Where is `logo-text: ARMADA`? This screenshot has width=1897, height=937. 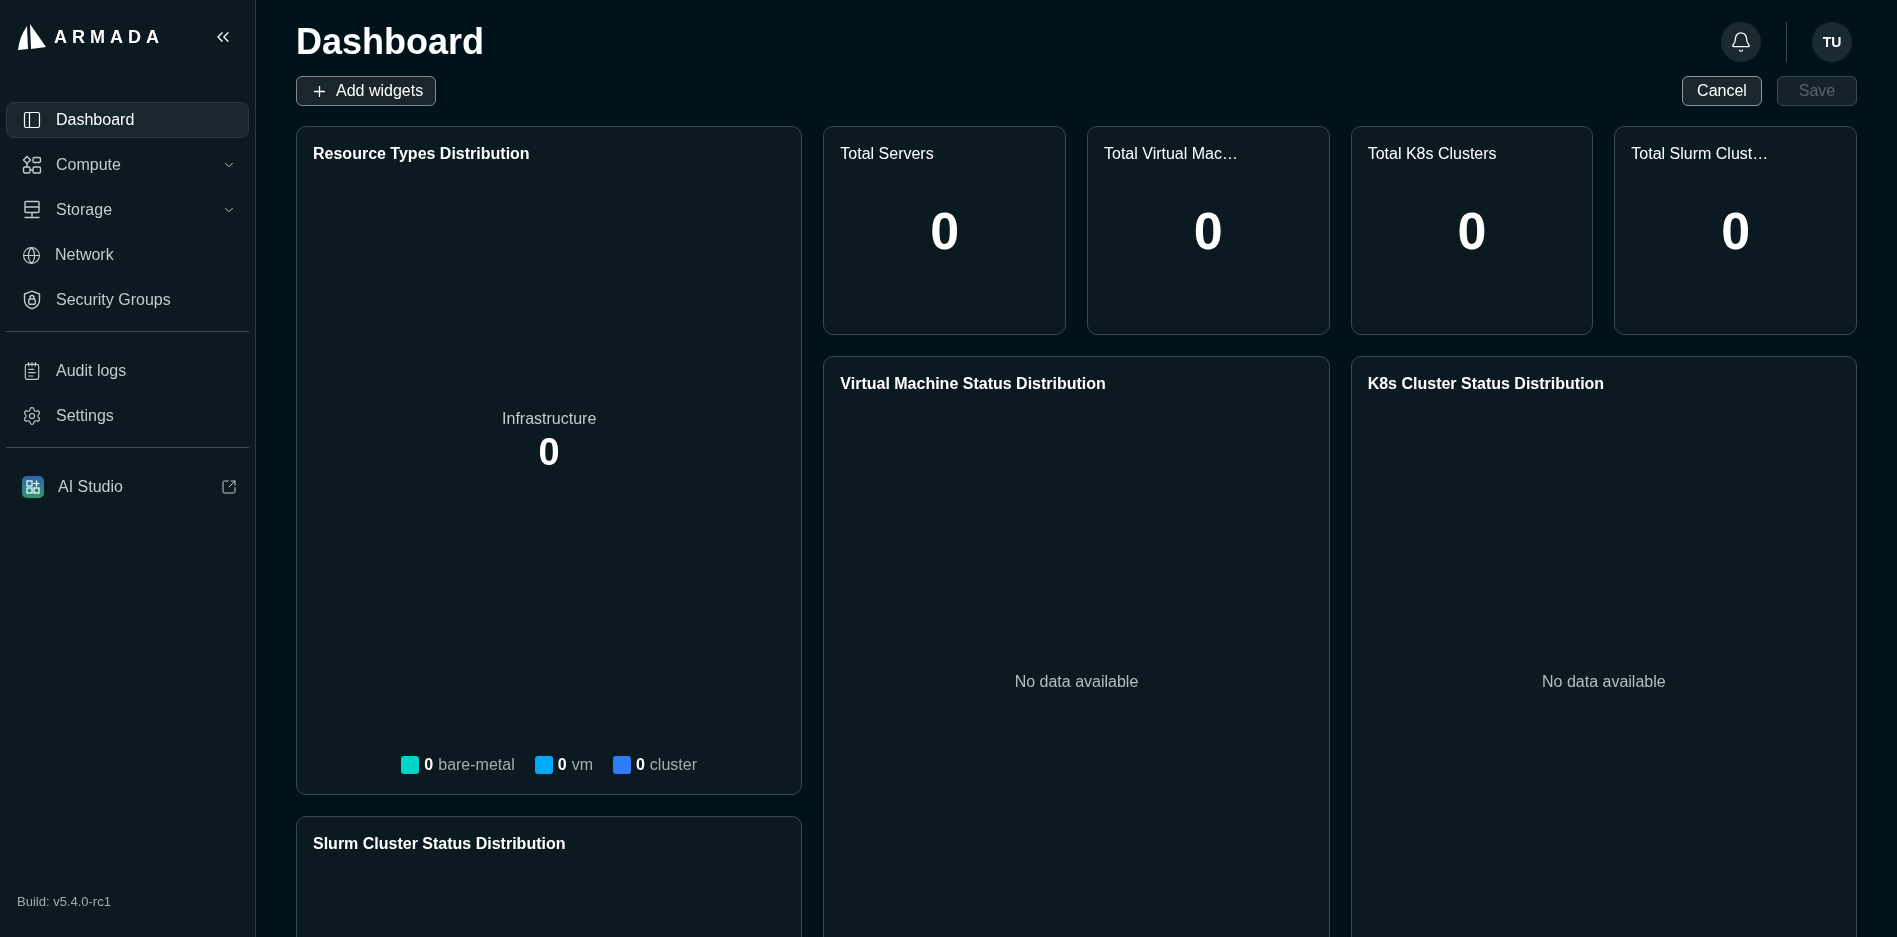
logo-text: ARMADA is located at coordinates (109, 37).